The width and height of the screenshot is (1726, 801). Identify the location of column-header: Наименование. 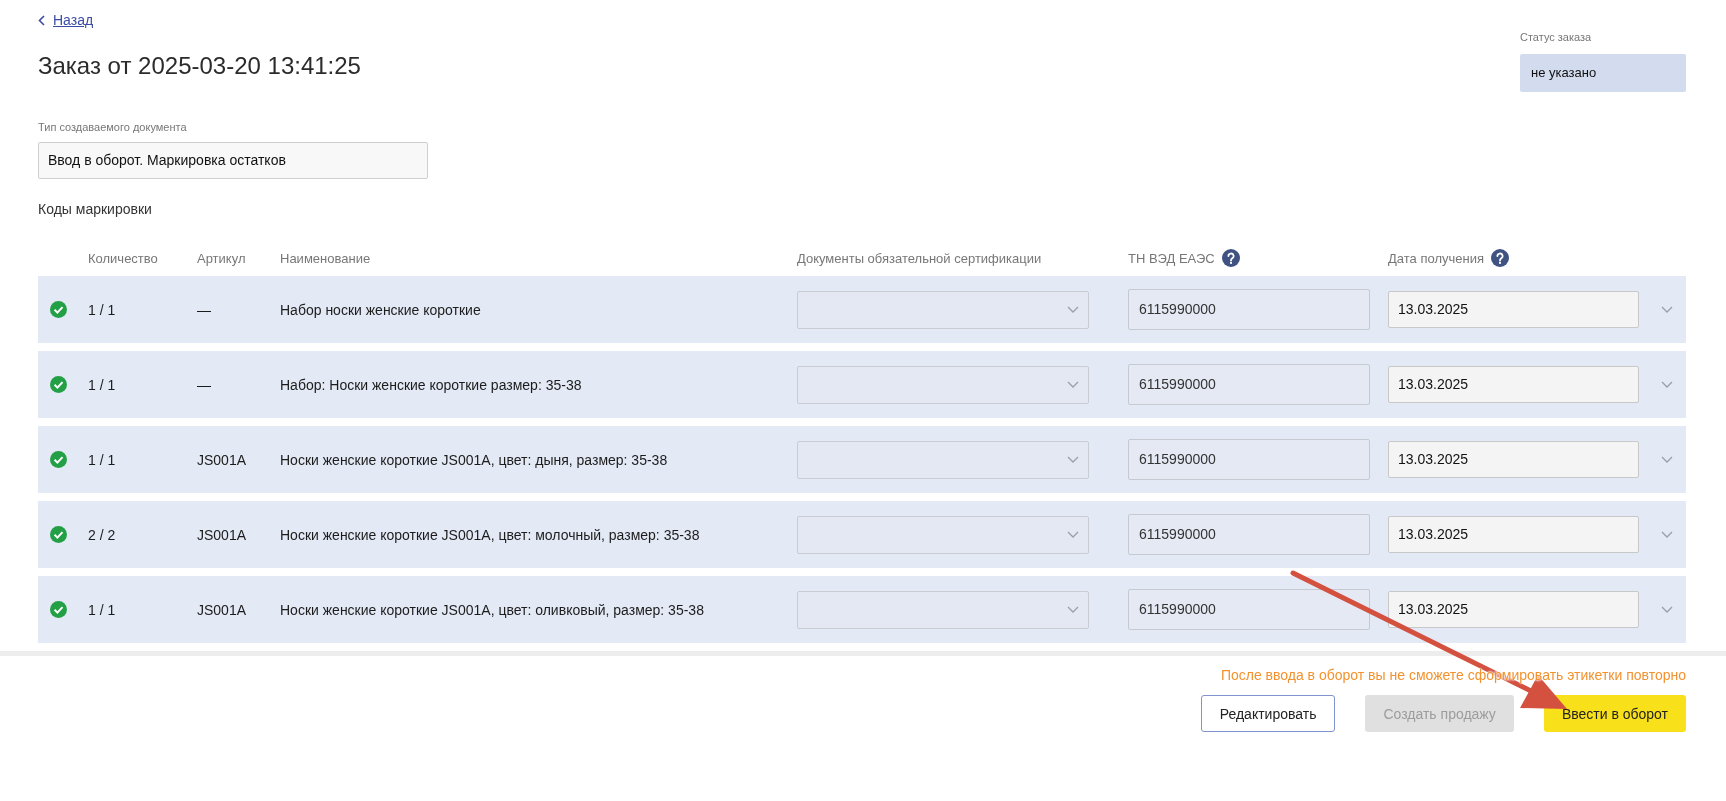
(325, 258).